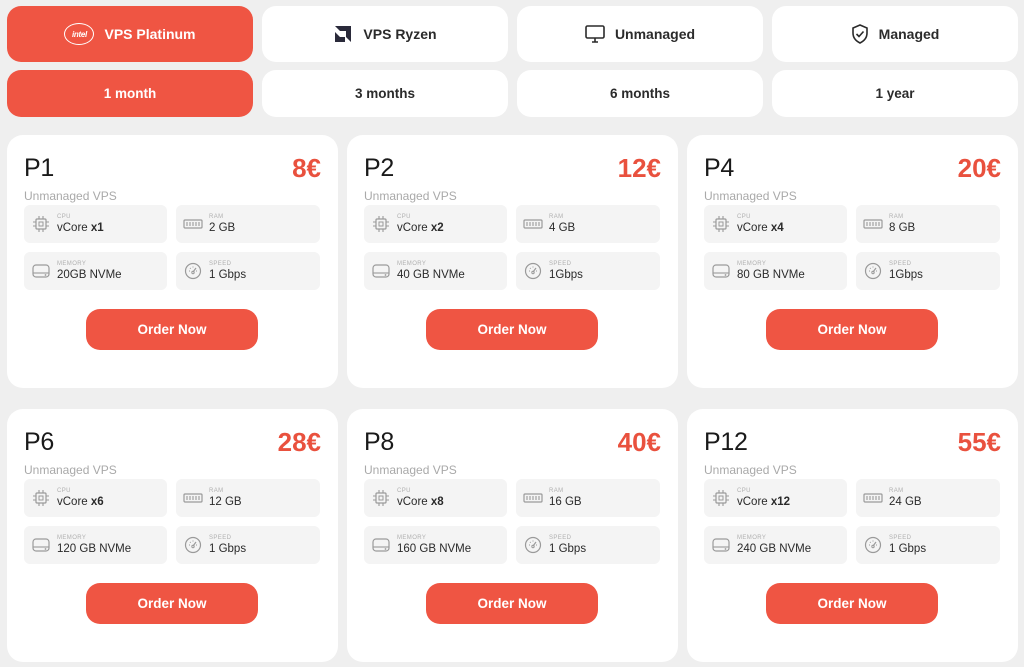 Image resolution: width=1024 pixels, height=667 pixels. I want to click on plan-price: 55€, so click(979, 442).